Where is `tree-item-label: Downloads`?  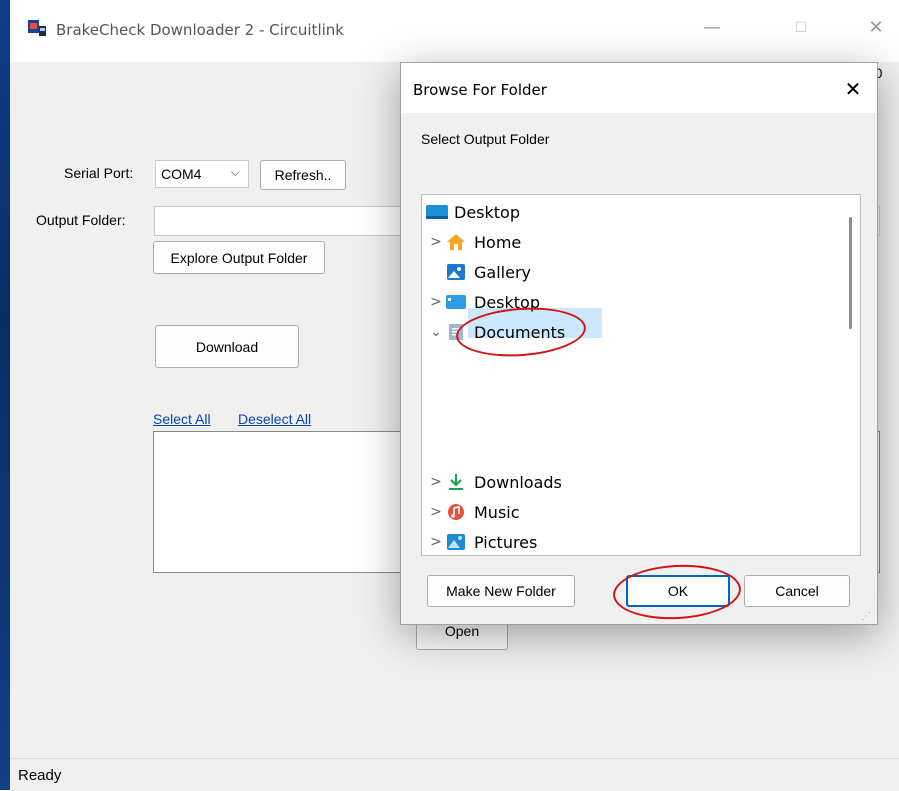
tree-item-label: Downloads is located at coordinates (518, 482).